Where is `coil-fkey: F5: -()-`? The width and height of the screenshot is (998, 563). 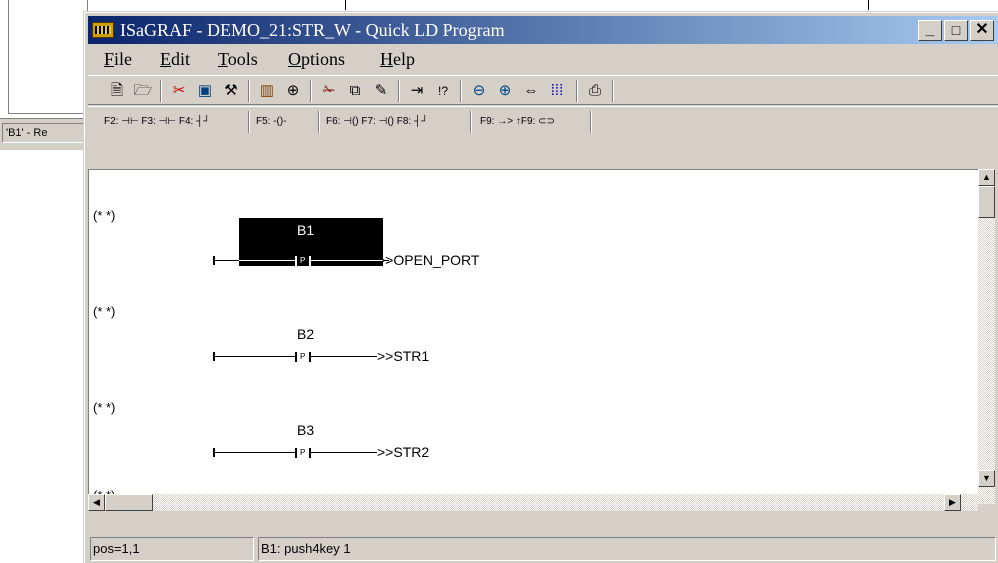 coil-fkey: F5: -()- is located at coordinates (271, 122).